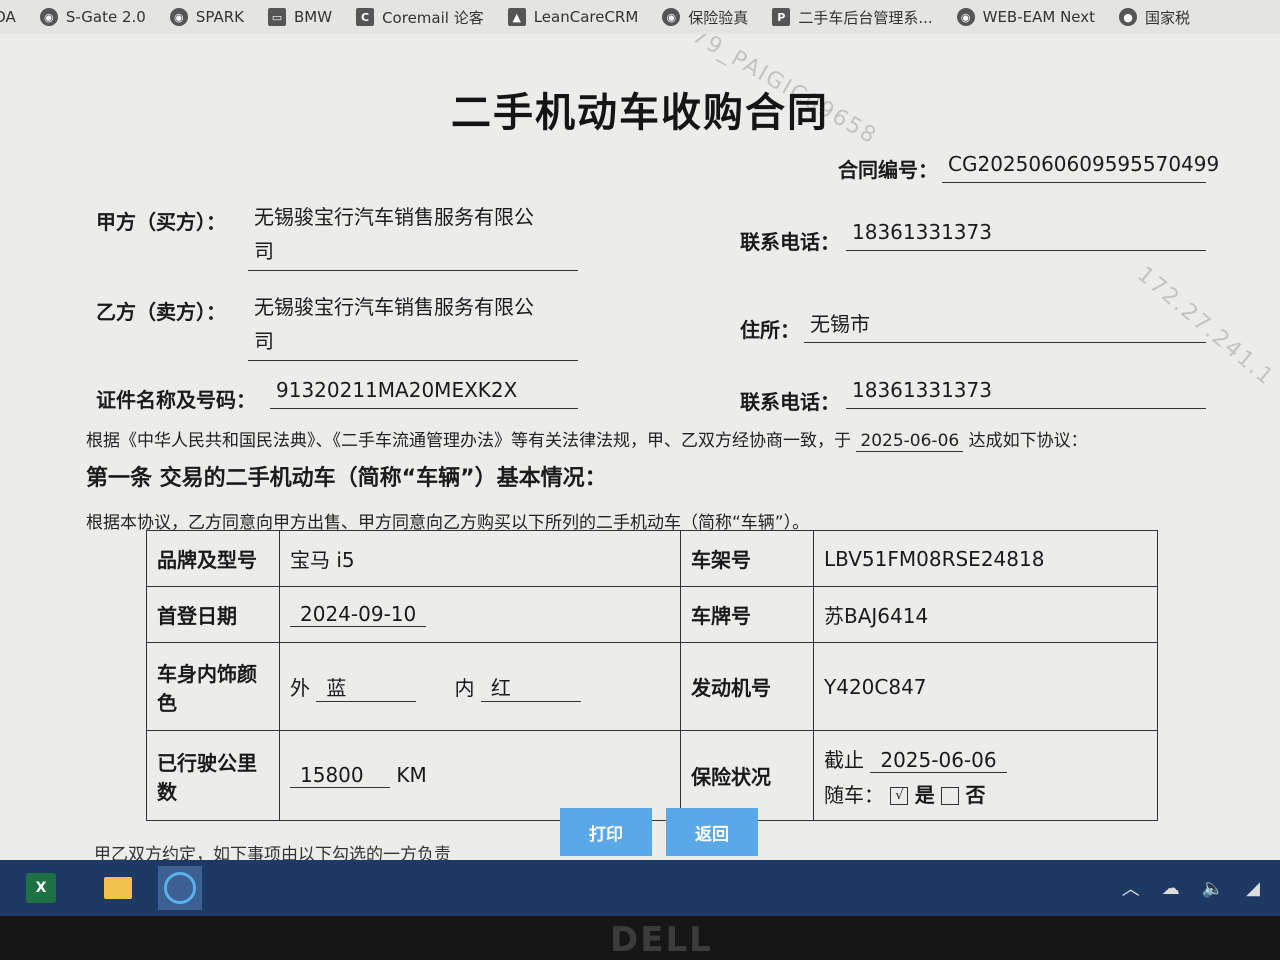 This screenshot has width=1280, height=960. I want to click on mileage-cell: 15800 KM, so click(480, 775).